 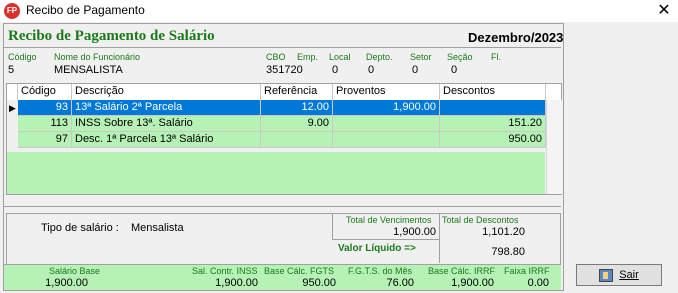 What do you see at coordinates (225, 271) in the screenshot?
I see `sal-contr-inss-label: Sal. Contr. INSS` at bounding box center [225, 271].